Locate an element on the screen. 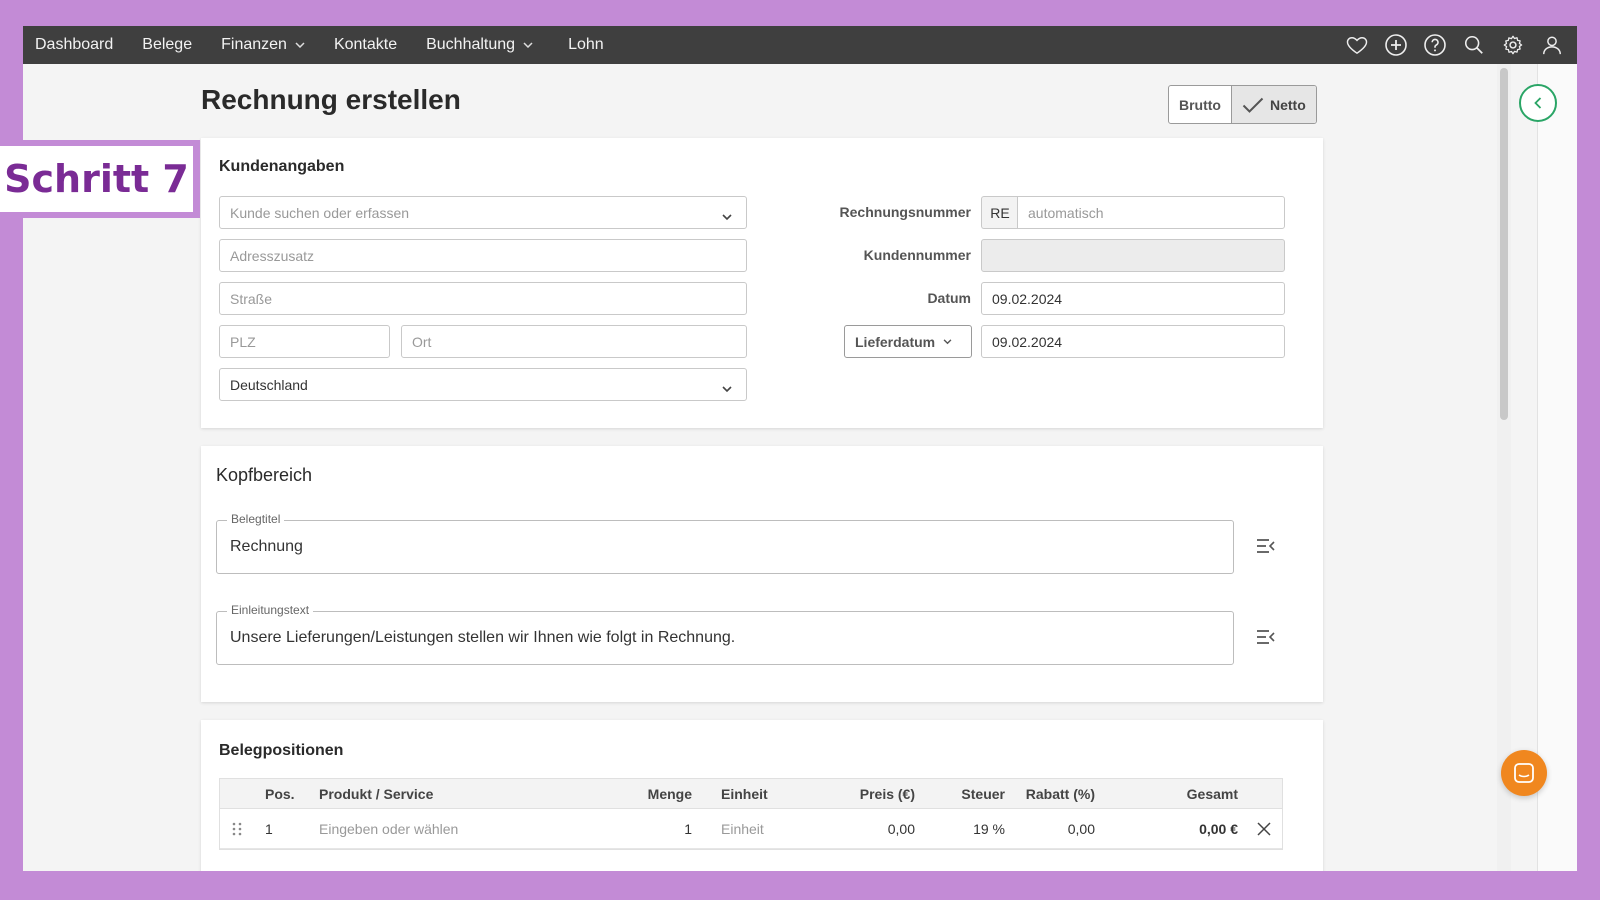  placeholder-text: Ort is located at coordinates (422, 341).